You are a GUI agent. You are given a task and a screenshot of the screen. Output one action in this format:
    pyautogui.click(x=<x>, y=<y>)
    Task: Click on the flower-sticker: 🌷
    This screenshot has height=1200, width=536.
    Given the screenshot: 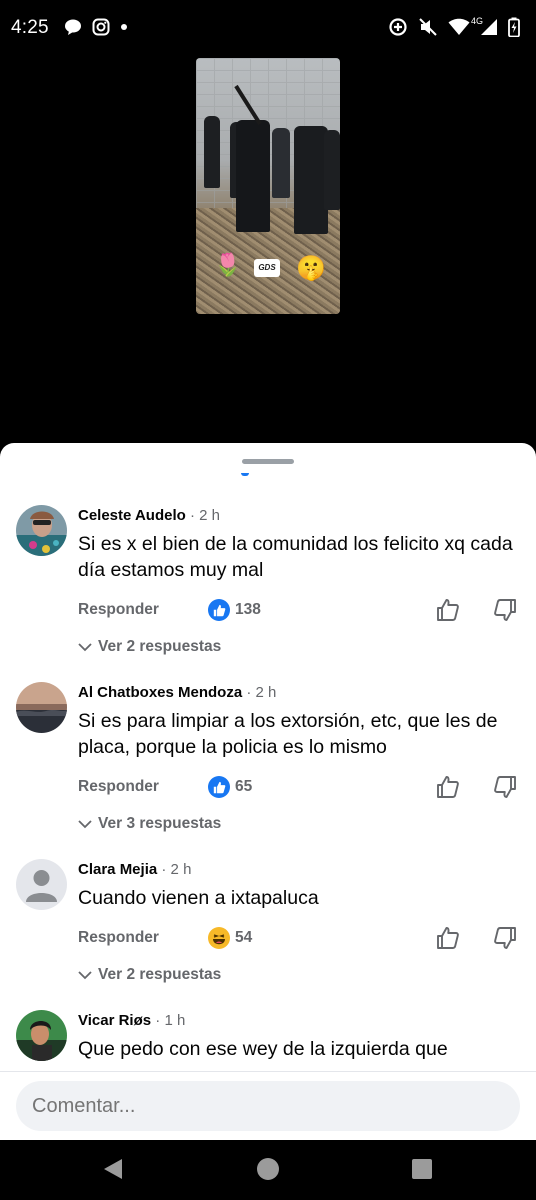 What is the action you would take?
    pyautogui.click(x=228, y=264)
    